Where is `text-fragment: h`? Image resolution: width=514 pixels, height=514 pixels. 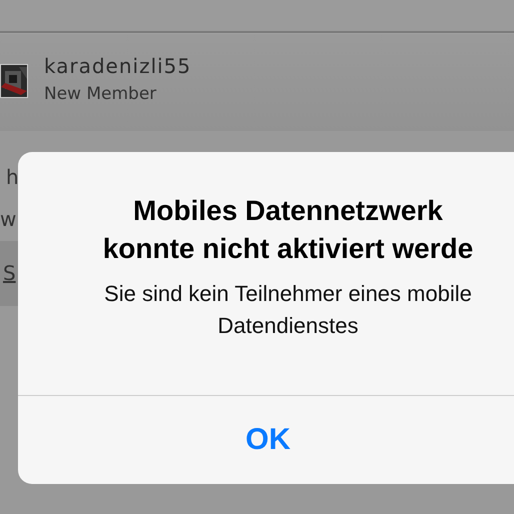
text-fragment: h is located at coordinates (12, 177).